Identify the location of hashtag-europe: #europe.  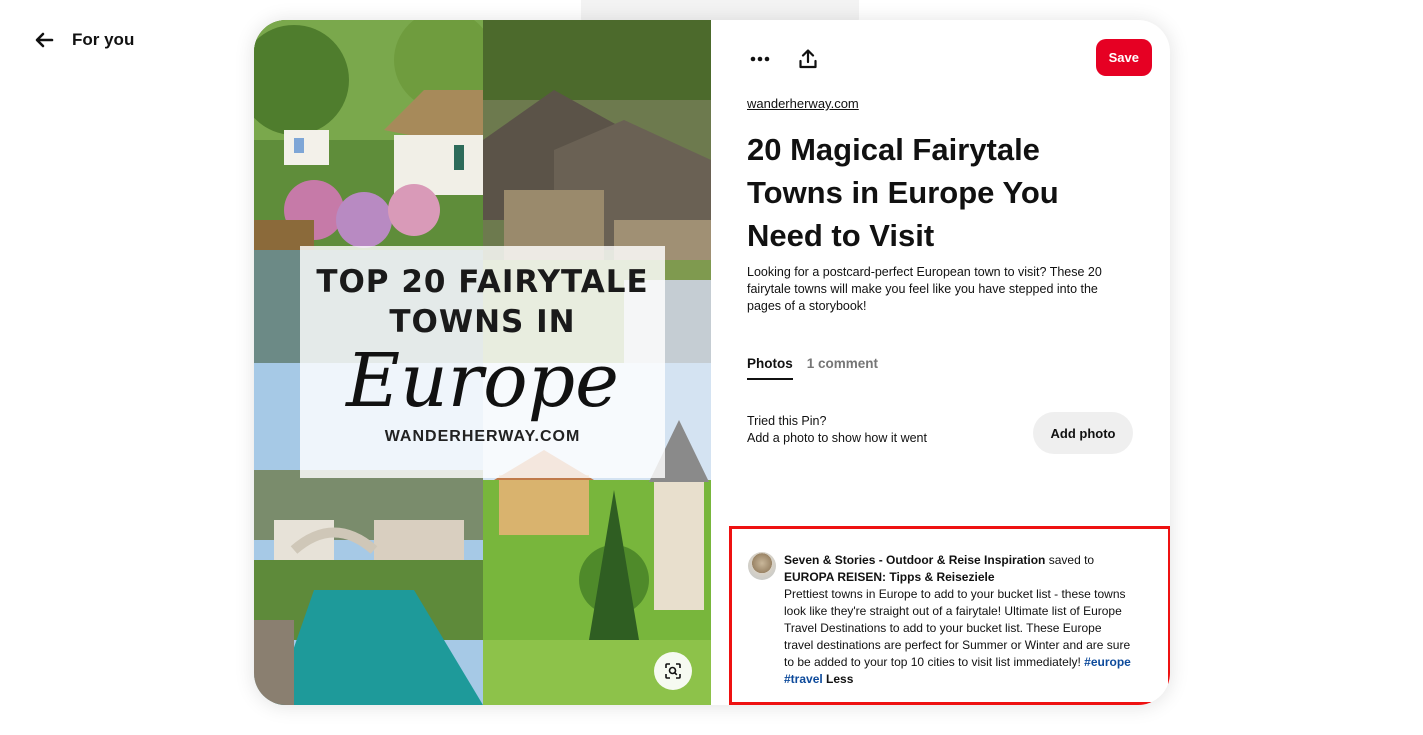
(1107, 662).